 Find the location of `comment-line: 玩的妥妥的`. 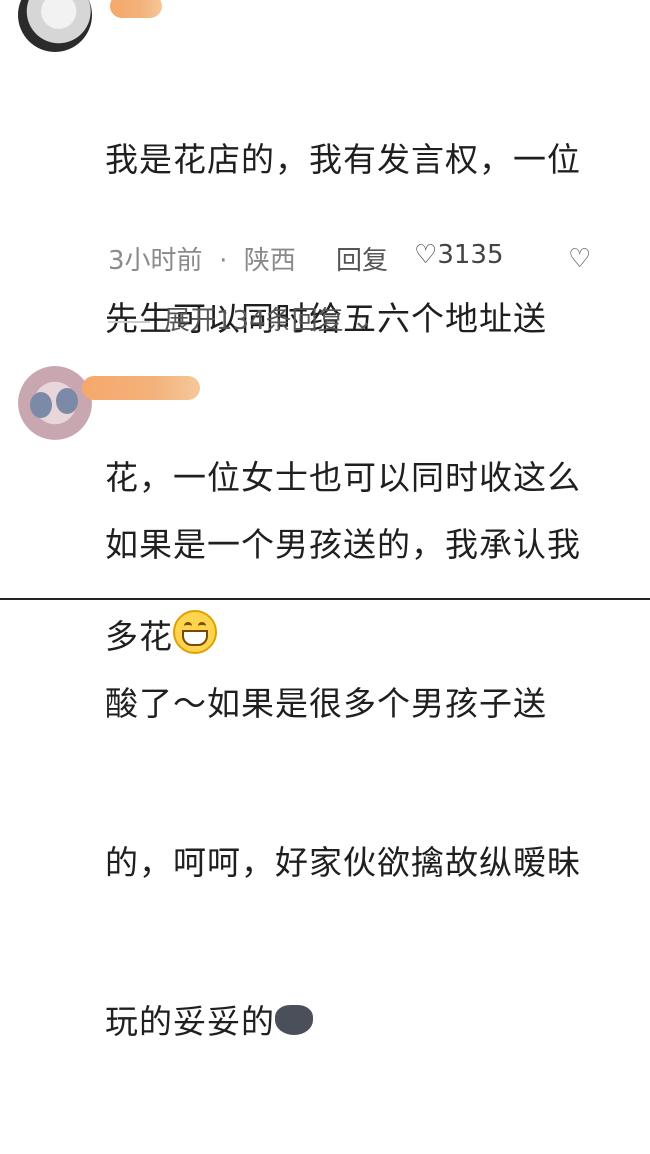

comment-line: 玩的妥妥的 is located at coordinates (365, 1021).